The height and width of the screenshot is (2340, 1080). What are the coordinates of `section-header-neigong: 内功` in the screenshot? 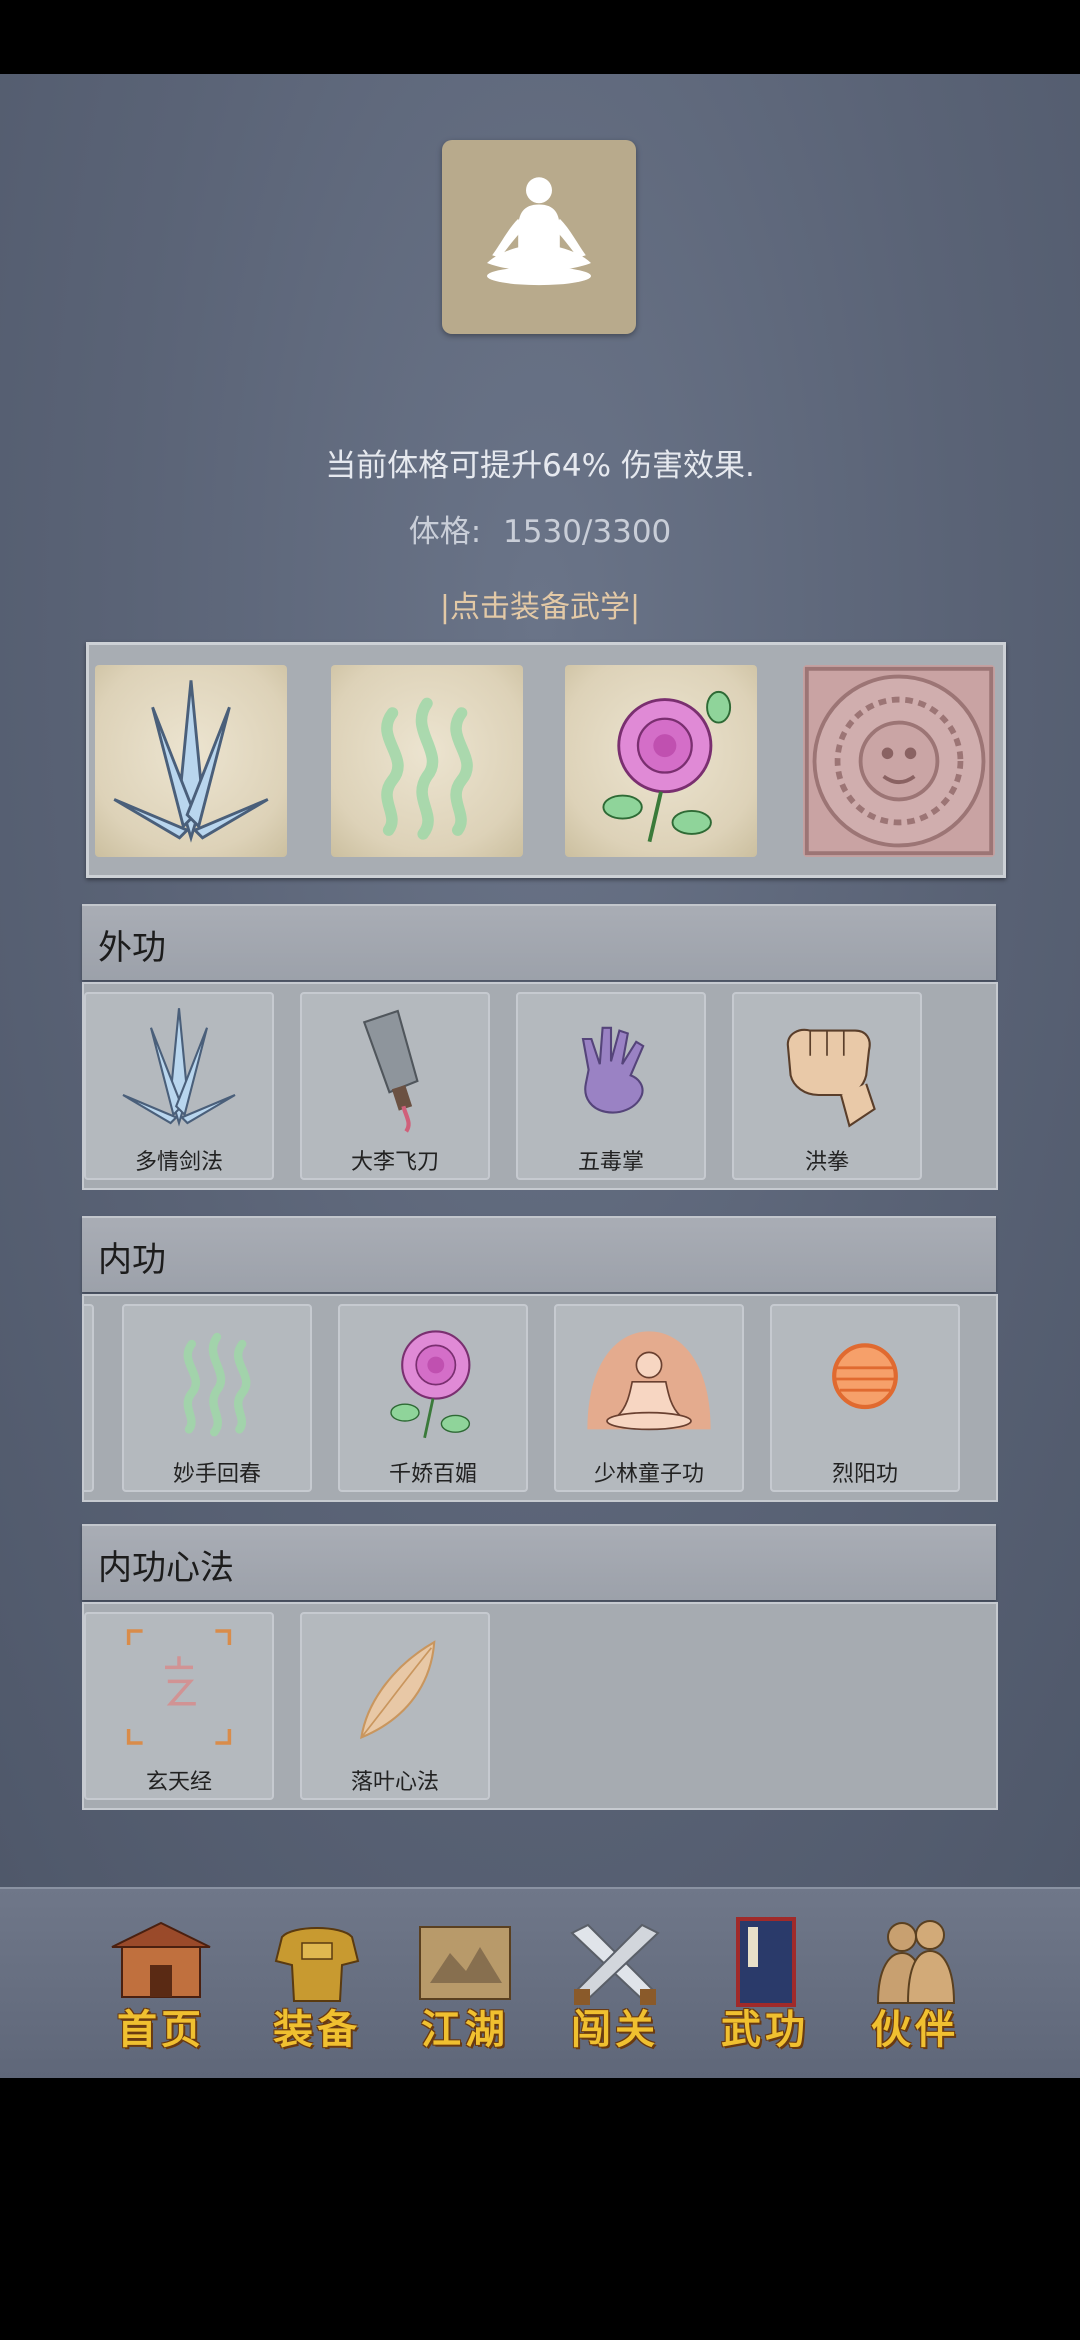 It's located at (539, 1254).